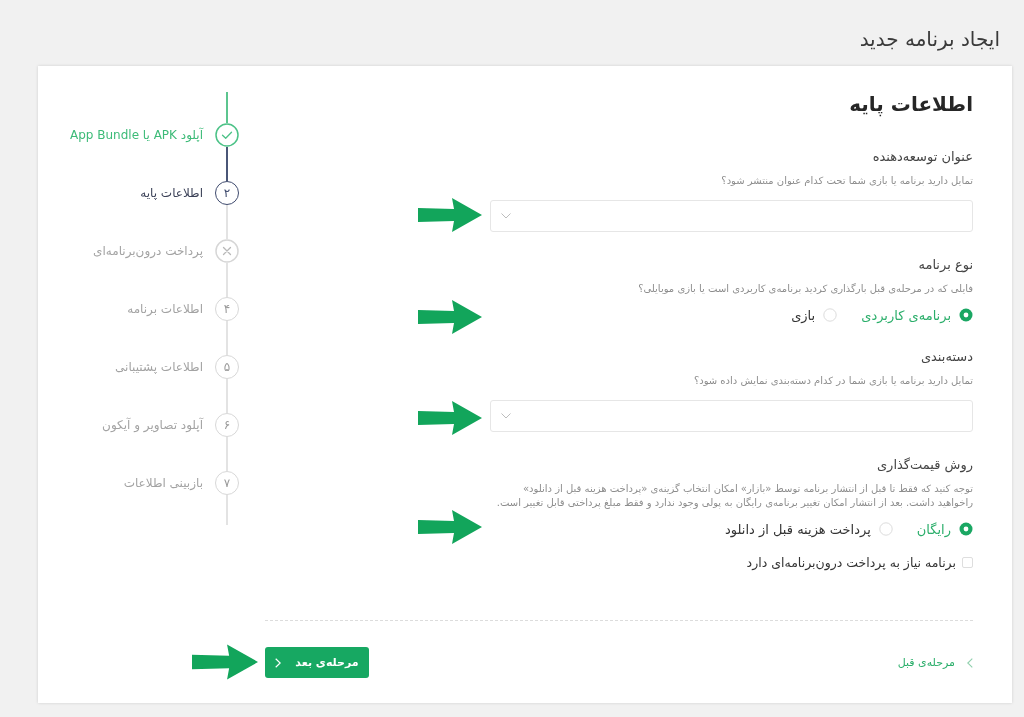  Describe the element at coordinates (805, 289) in the screenshot. I see `field-hint: فایلی که در مرحله‌ی قبل بارگذاری کردید برنامه‌ی کاربردی است یا بازی موبایلی؟` at that location.